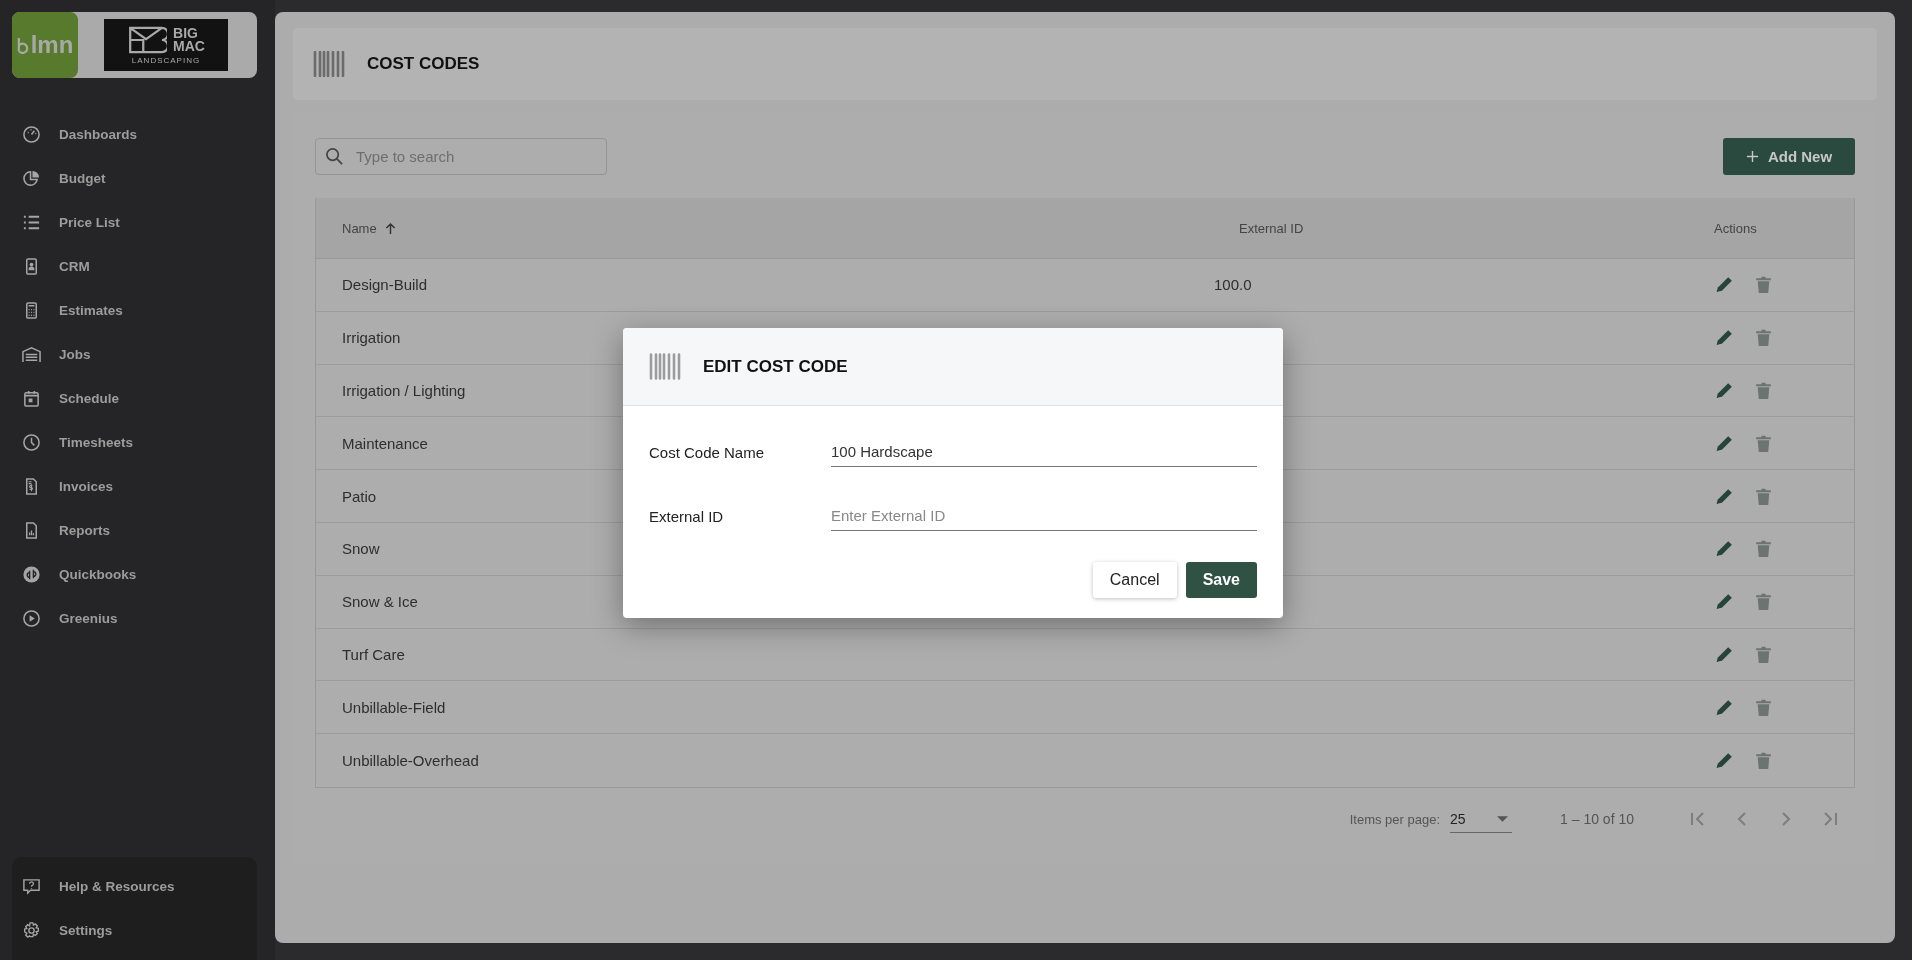  Describe the element at coordinates (1752, 156) in the screenshot. I see `plus-icon` at that location.